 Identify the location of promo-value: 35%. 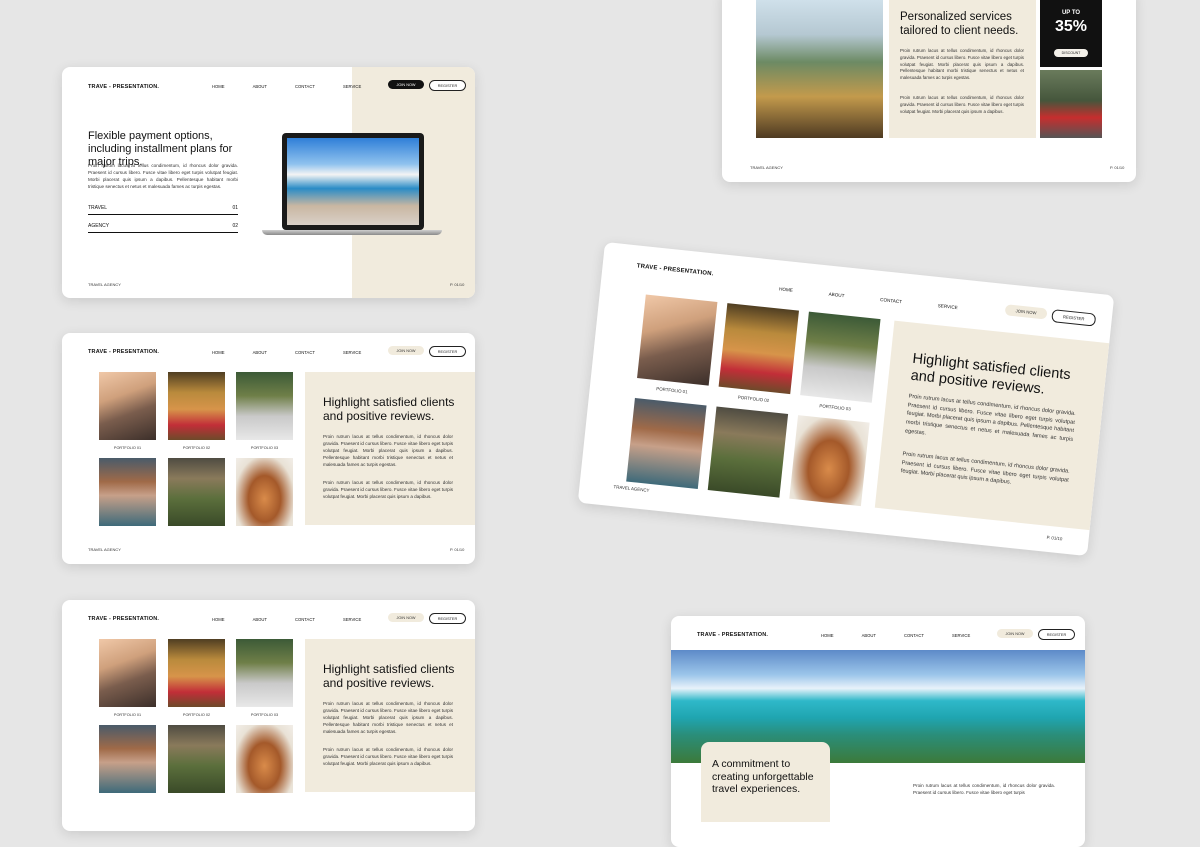
(1071, 26).